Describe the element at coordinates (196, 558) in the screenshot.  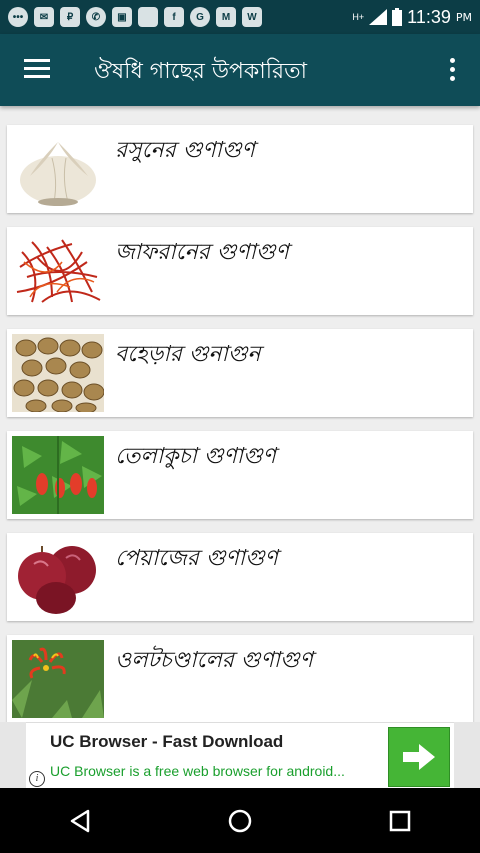
I see `item-title: পেয়াজের গুণাগুণ` at that location.